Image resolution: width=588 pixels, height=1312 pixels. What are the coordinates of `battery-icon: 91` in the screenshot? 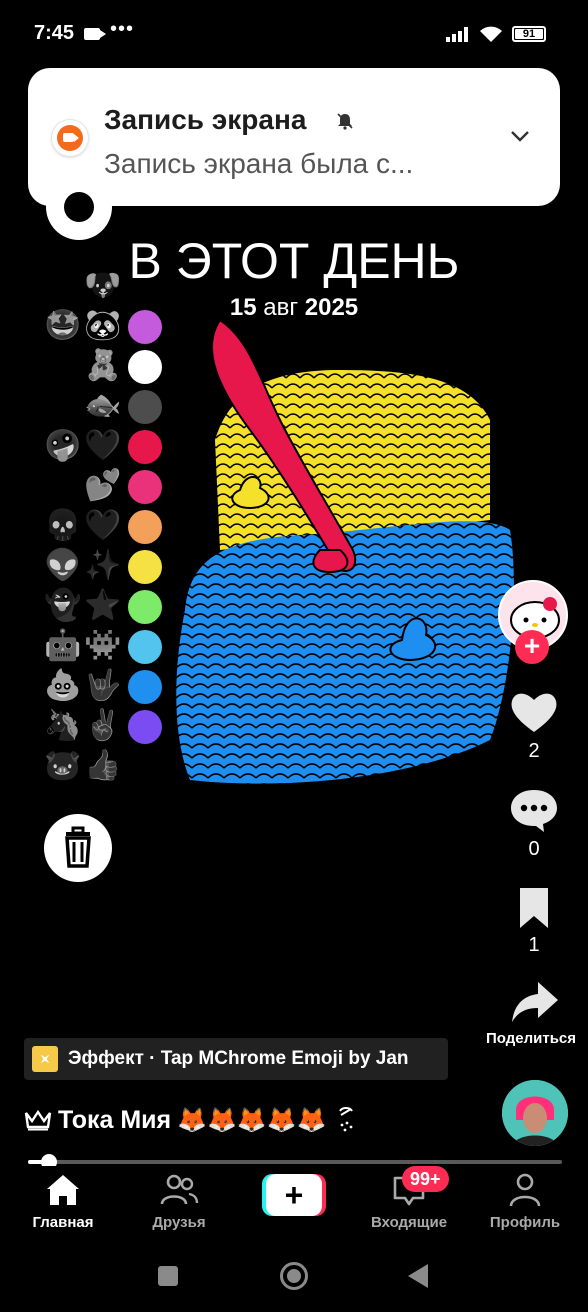 It's located at (529, 34).